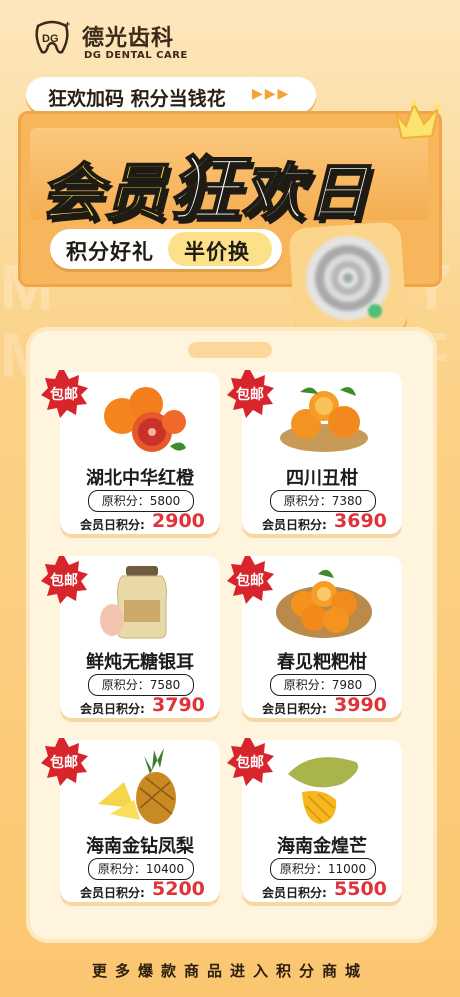  I want to click on orig-value: 7380, so click(347, 501).